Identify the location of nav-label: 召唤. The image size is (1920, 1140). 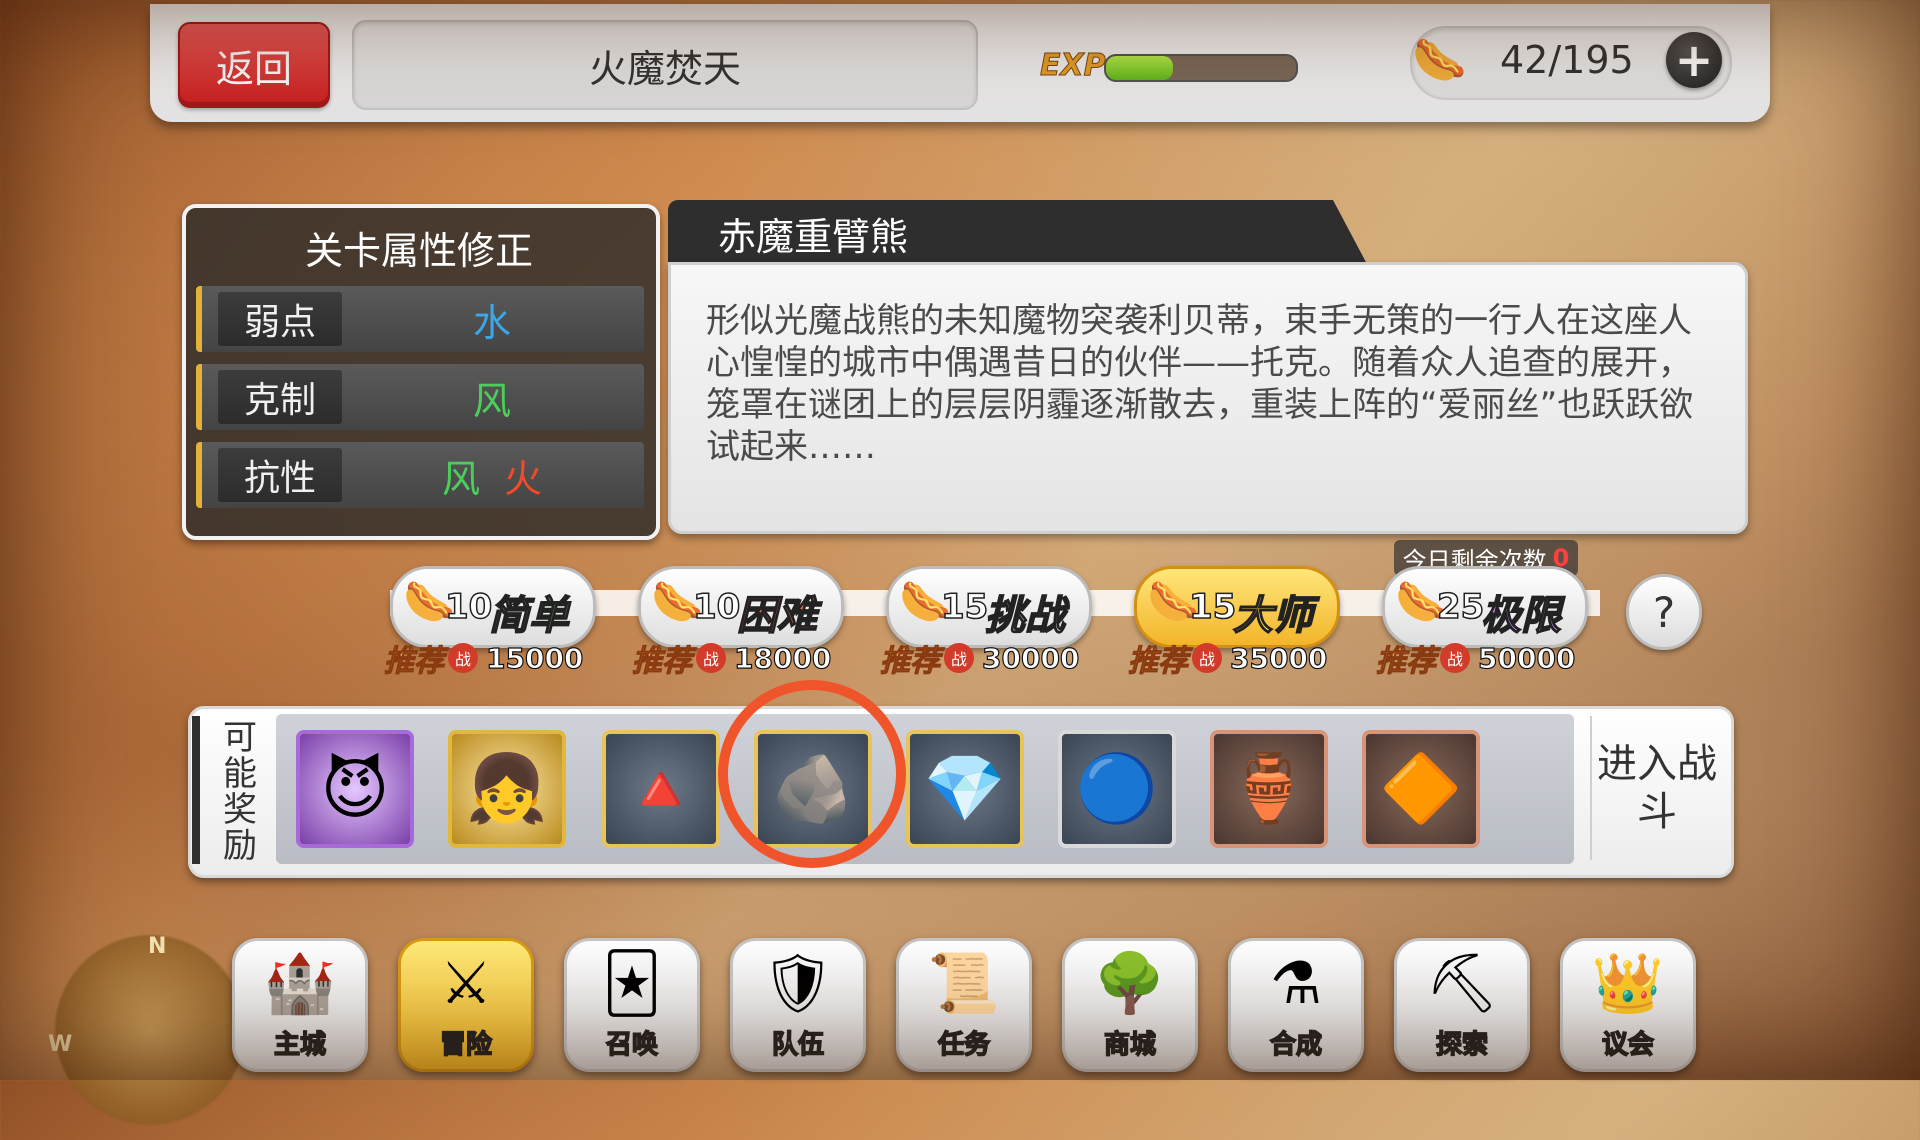
(632, 1045).